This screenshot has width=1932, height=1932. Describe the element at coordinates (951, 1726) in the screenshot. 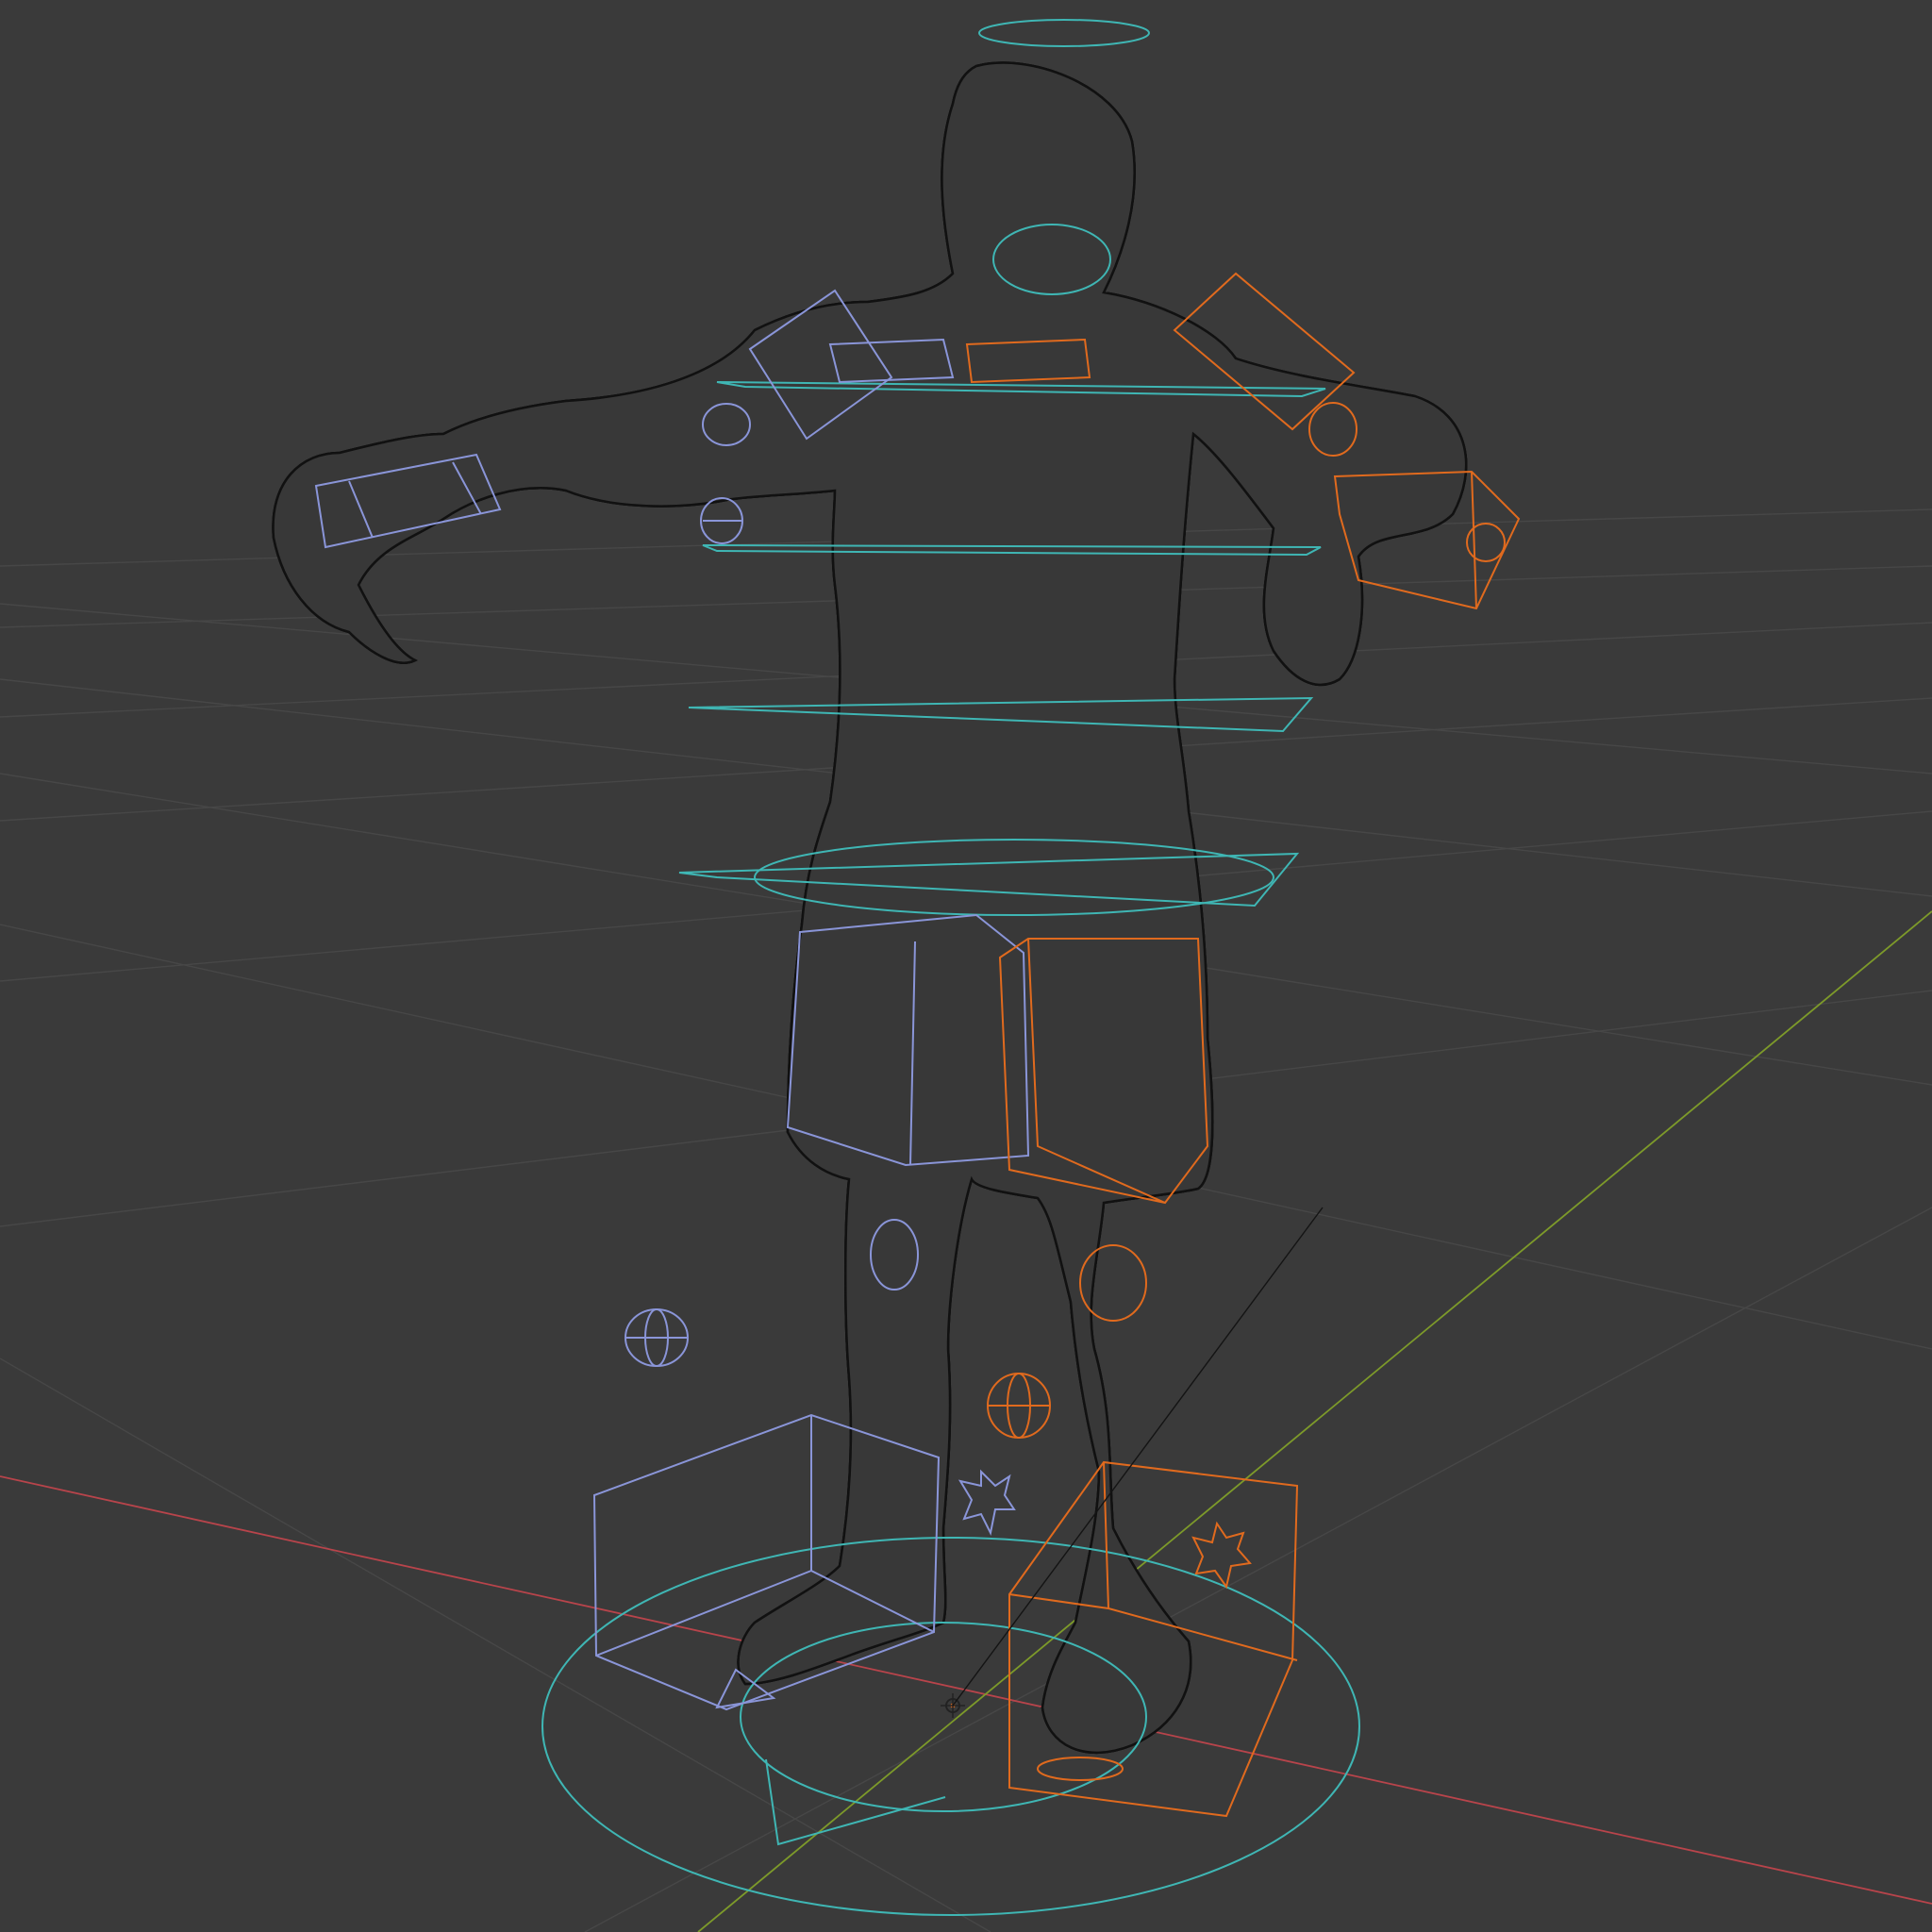

I see `root-ring-control` at that location.